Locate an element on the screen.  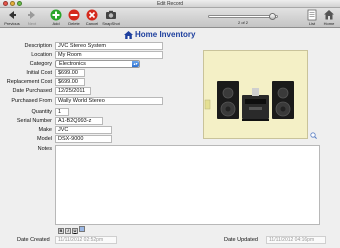
page-title: Home Inventory is located at coordinates (165, 34).